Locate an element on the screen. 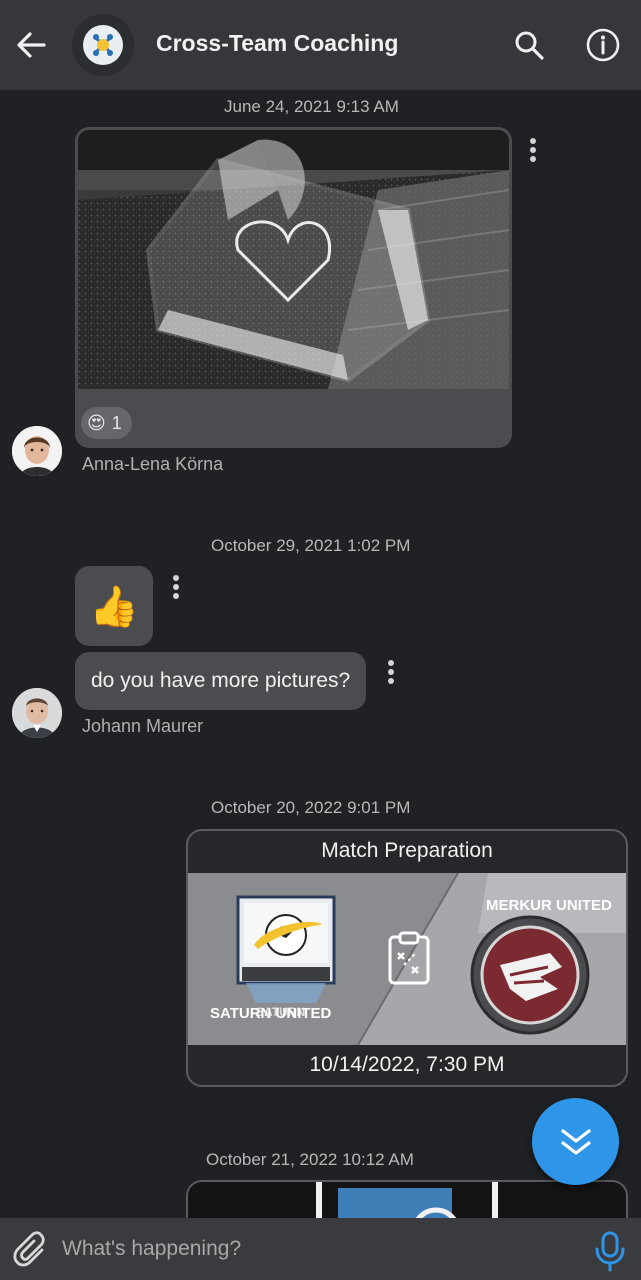 The image size is (641, 1280). avatar-anna-lena is located at coordinates (37, 451).